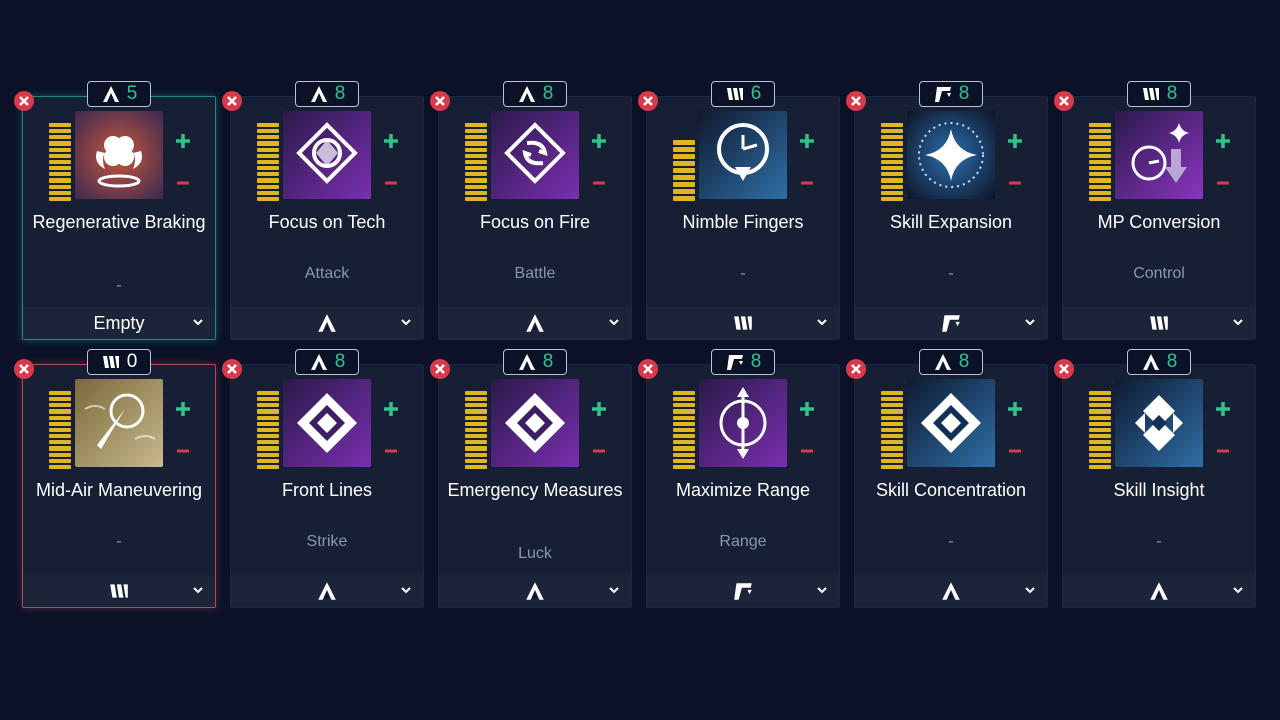 The height and width of the screenshot is (720, 1280). I want to click on skill-card: 8 Focus on Fire Battle, so click(531, 210).